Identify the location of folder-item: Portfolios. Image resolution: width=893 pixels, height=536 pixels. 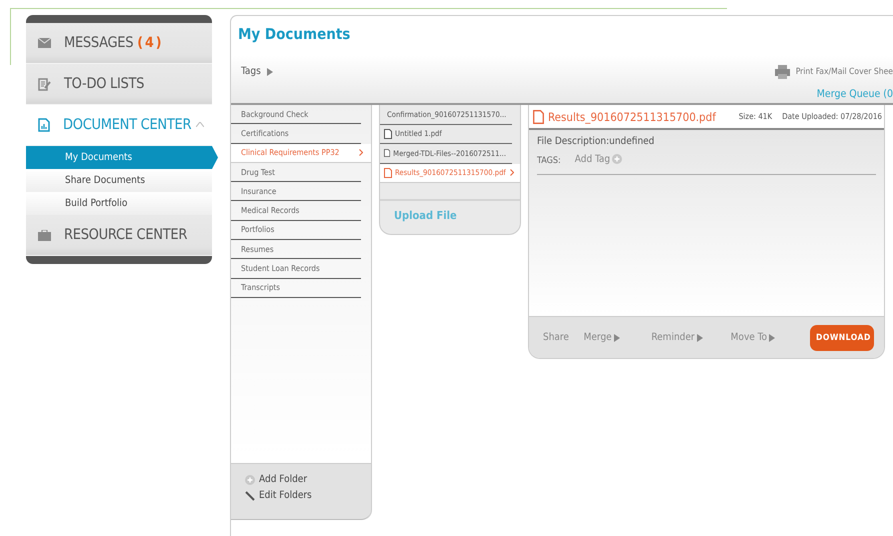
(296, 230).